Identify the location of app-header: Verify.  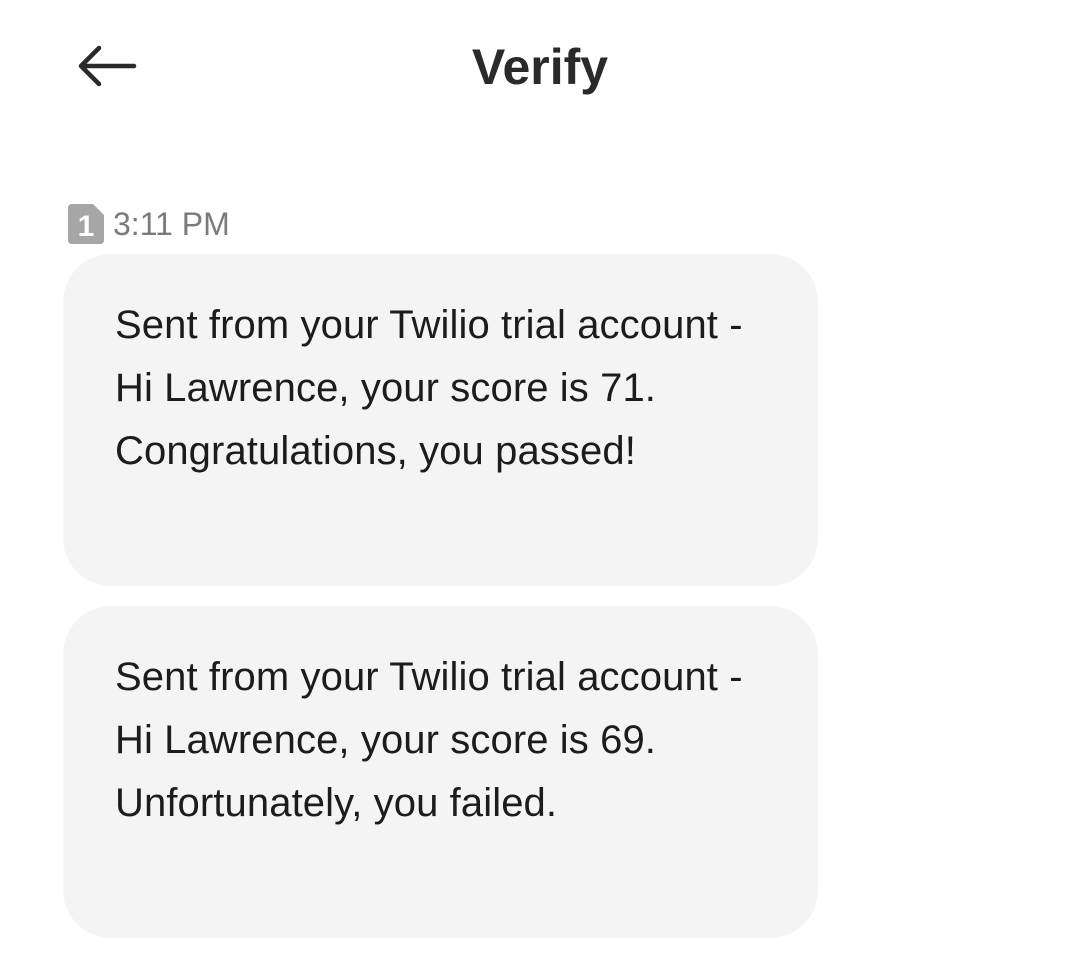
(540, 70).